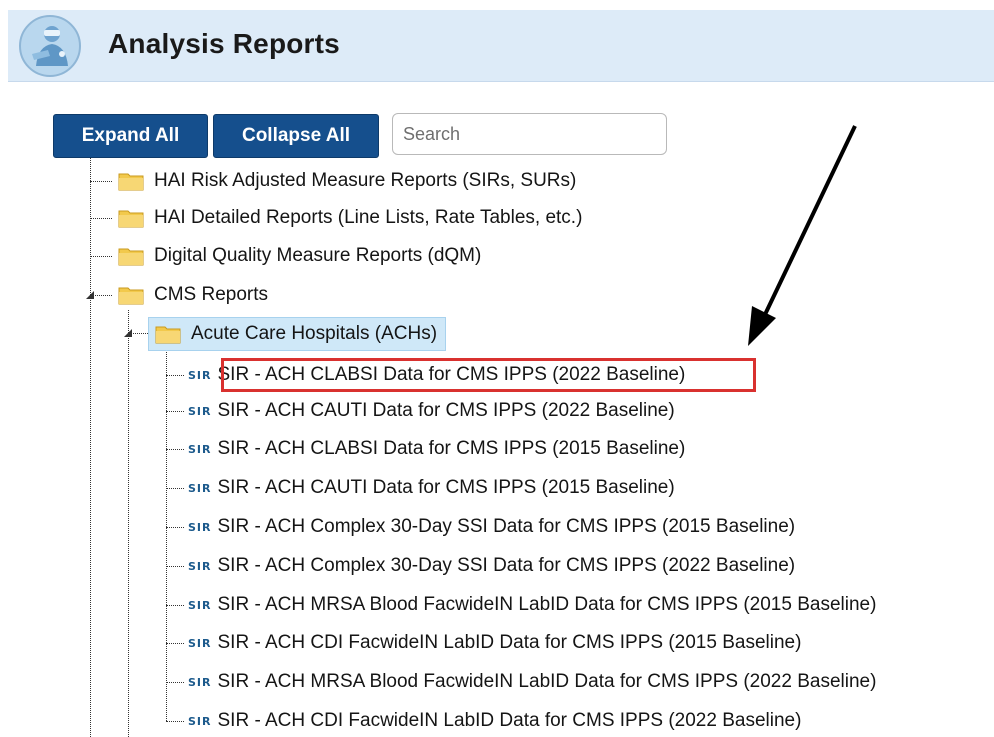 The height and width of the screenshot is (737, 994). Describe the element at coordinates (50, 46) in the screenshot. I see `medical-staff-logo-icon` at that location.